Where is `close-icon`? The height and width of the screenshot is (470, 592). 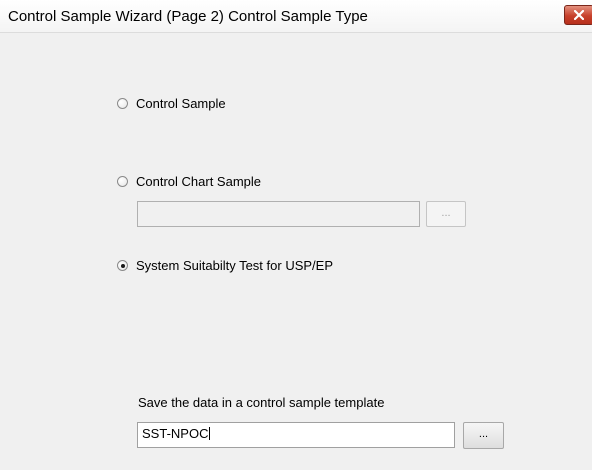
close-icon is located at coordinates (579, 15).